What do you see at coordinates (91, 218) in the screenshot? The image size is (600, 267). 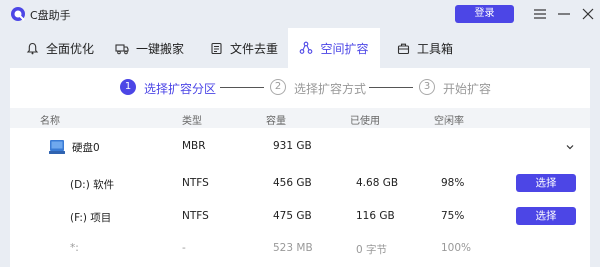 I see `partition-name: (F:) 项目` at bounding box center [91, 218].